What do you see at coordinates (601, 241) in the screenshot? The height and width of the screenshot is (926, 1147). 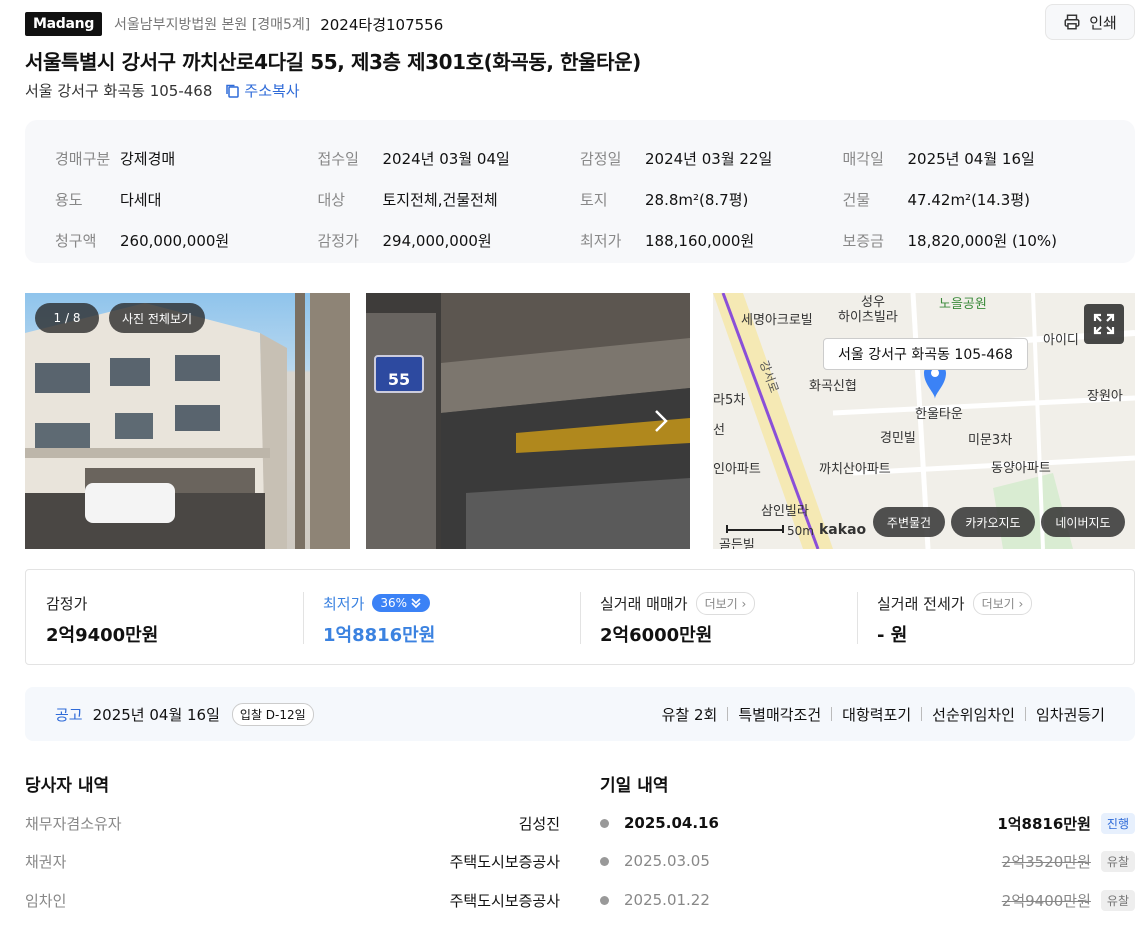 I see `info-label: 최저가` at bounding box center [601, 241].